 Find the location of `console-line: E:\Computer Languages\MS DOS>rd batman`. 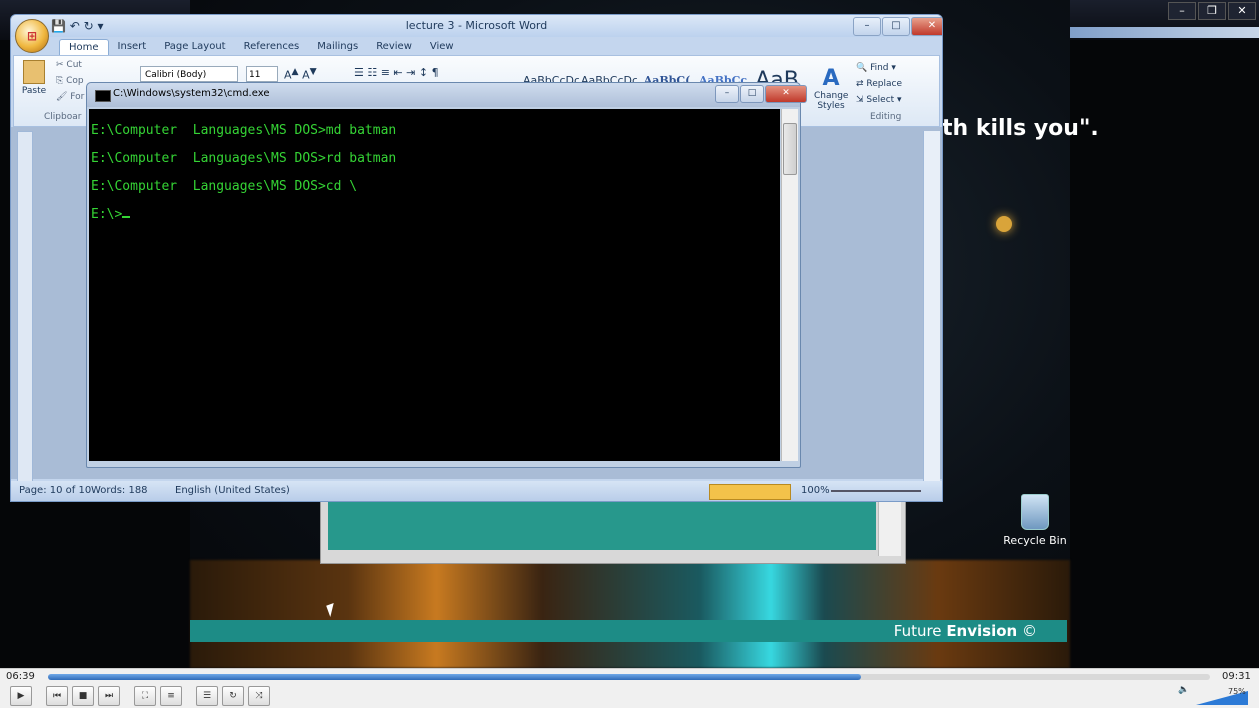

console-line: E:\Computer Languages\MS DOS>rd batman is located at coordinates (244, 158).